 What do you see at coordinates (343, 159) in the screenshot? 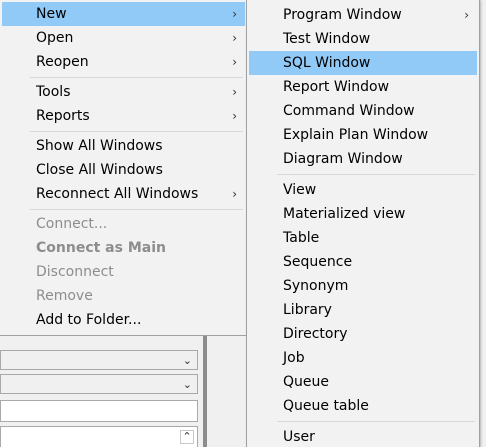
I see `menu-item-label: Diagram Window` at bounding box center [343, 159].